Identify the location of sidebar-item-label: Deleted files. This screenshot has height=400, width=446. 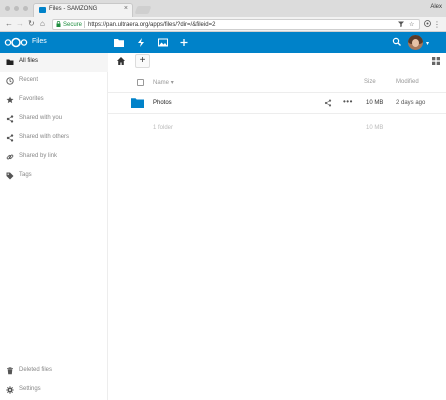
(36, 370).